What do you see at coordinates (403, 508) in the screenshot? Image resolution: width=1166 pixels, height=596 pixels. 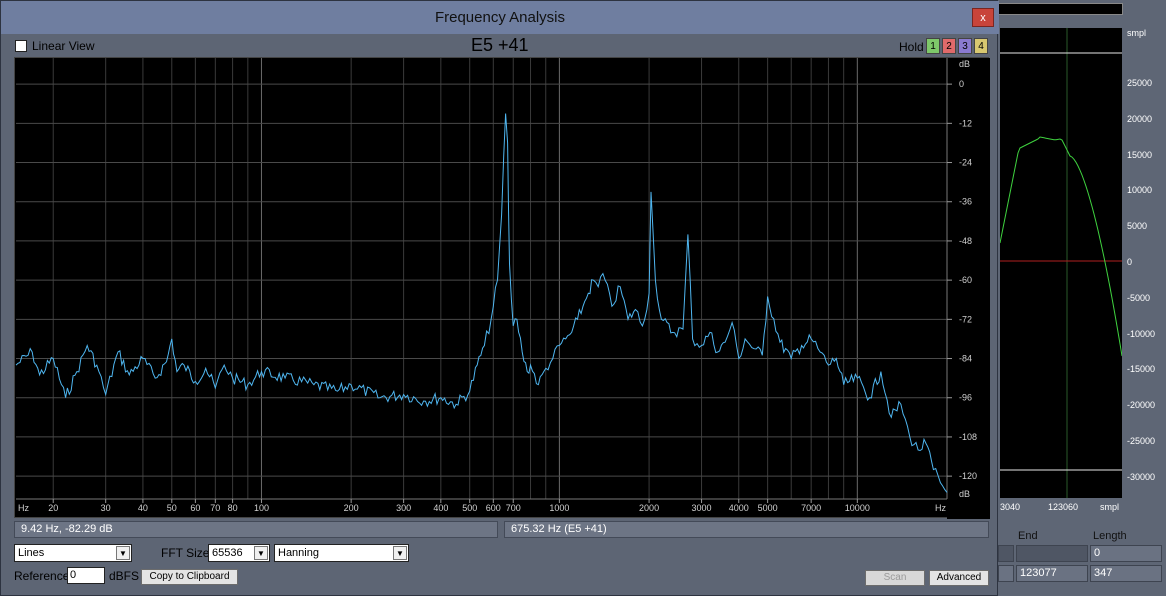 I see `x-tick-label: 300` at bounding box center [403, 508].